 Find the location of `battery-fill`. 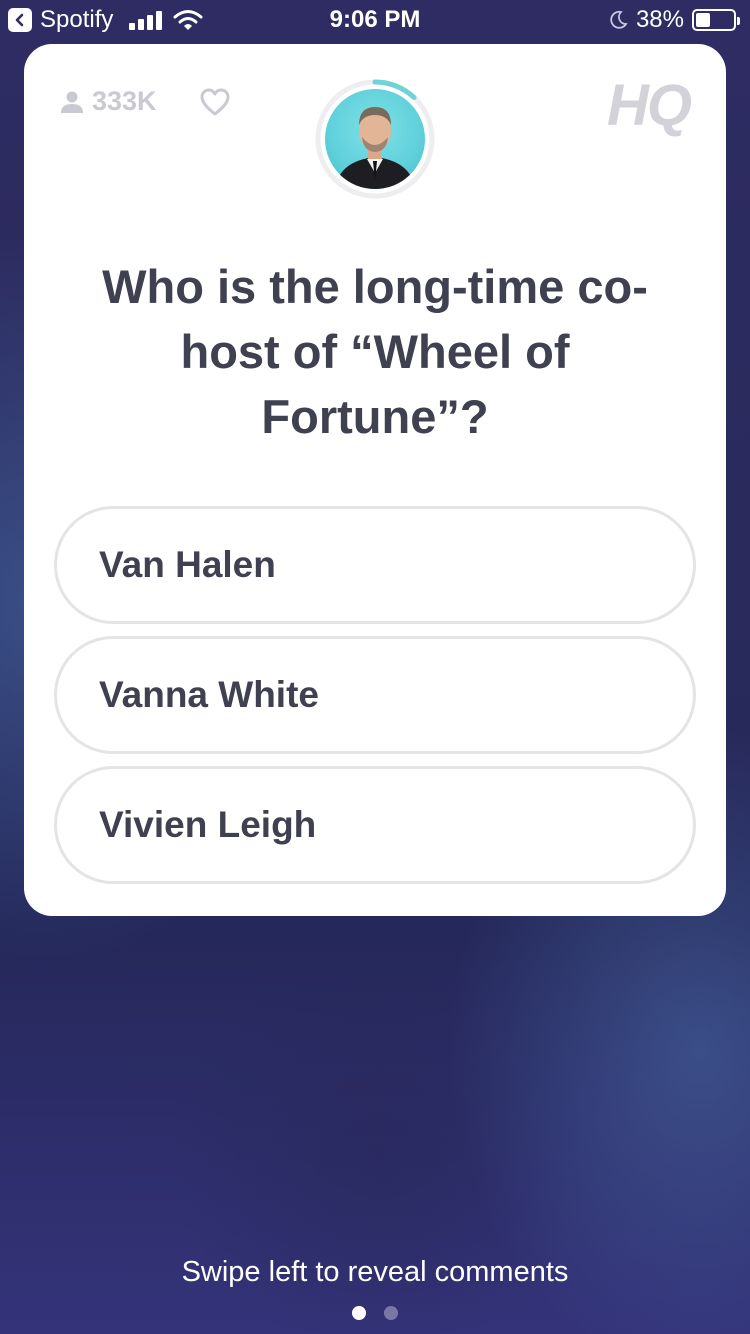

battery-fill is located at coordinates (703, 20).